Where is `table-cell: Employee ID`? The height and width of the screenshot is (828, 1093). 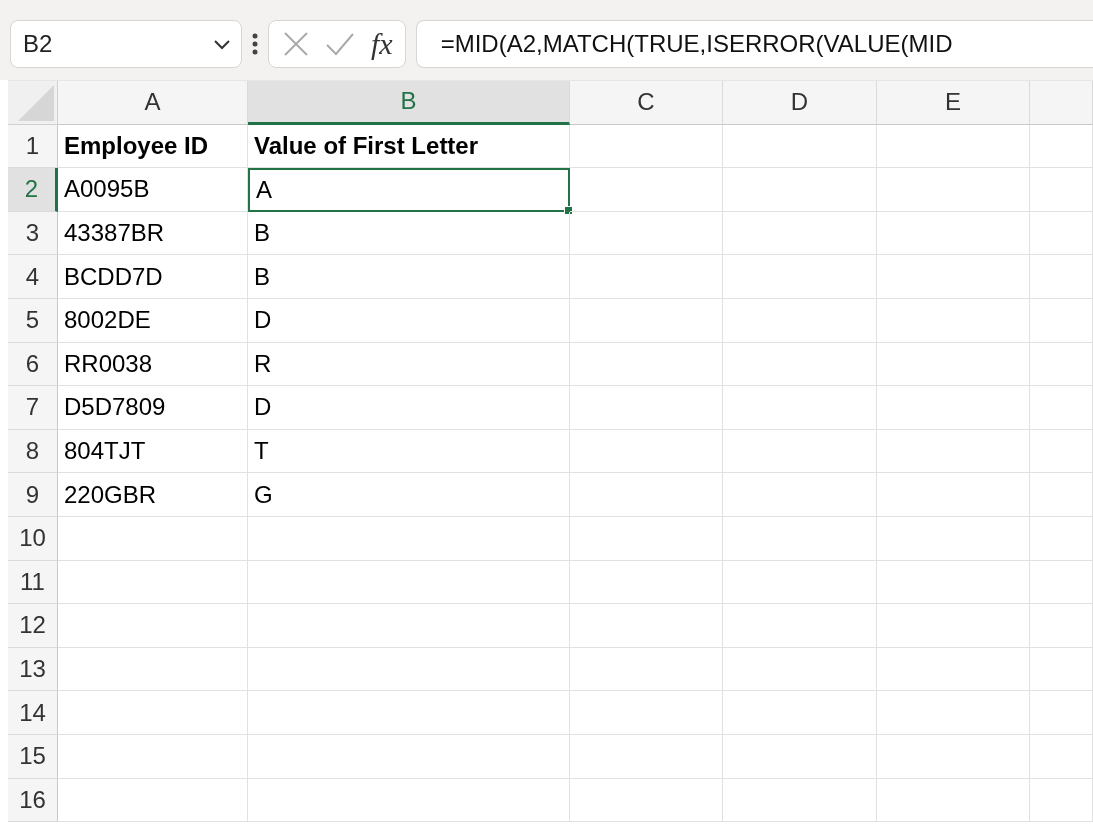
table-cell: Employee ID is located at coordinates (153, 146).